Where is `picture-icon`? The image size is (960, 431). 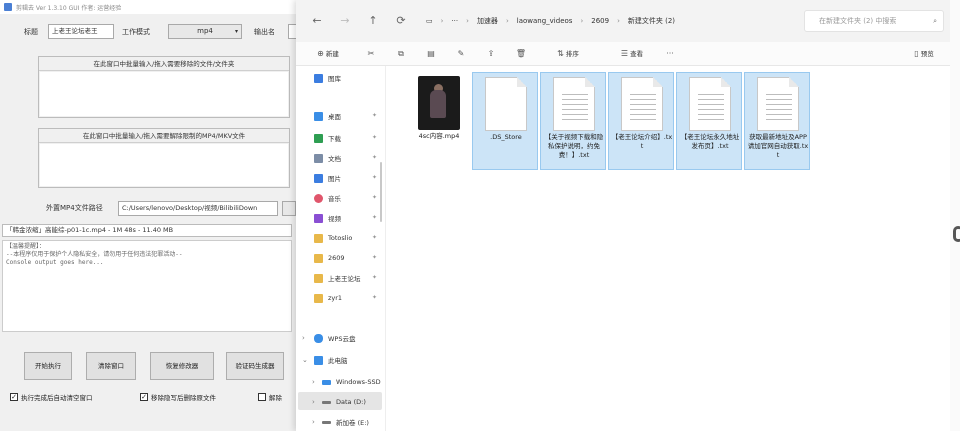 picture-icon is located at coordinates (318, 178).